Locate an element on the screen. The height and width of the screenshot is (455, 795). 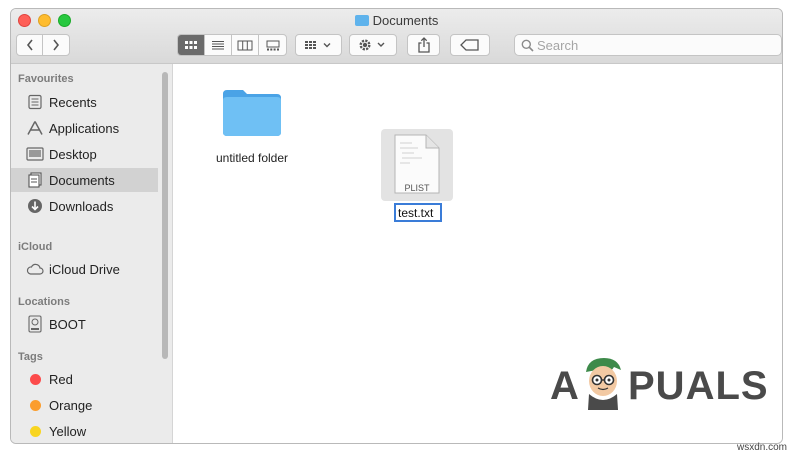
sidebar-item-label: Applications is located at coordinates (84, 128).